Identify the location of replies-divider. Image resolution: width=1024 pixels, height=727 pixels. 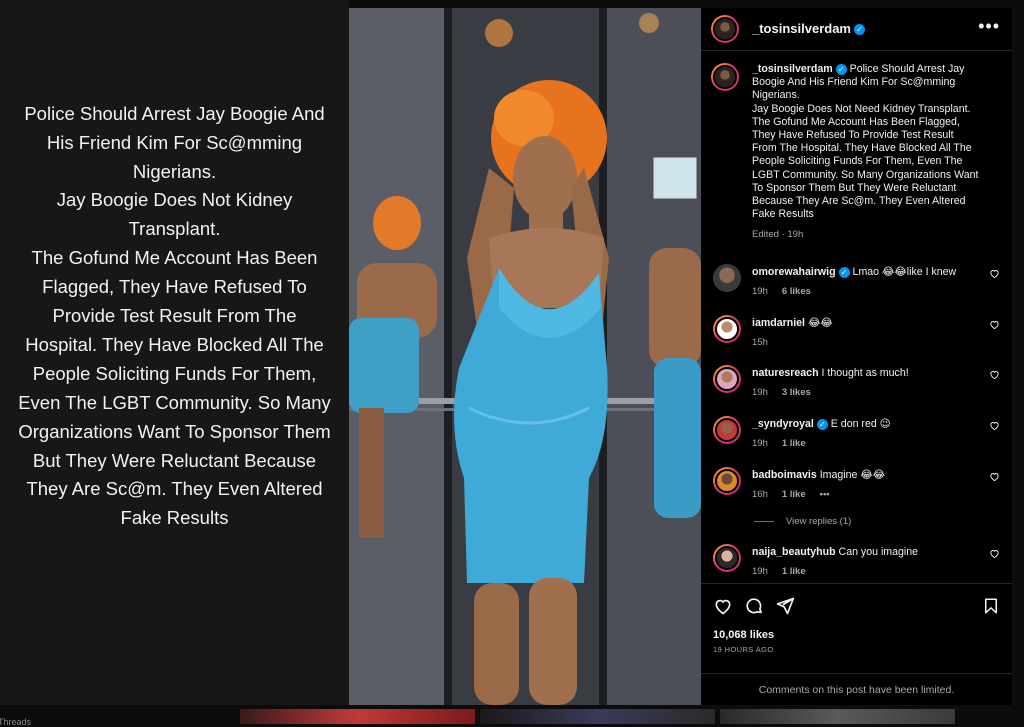
(764, 521).